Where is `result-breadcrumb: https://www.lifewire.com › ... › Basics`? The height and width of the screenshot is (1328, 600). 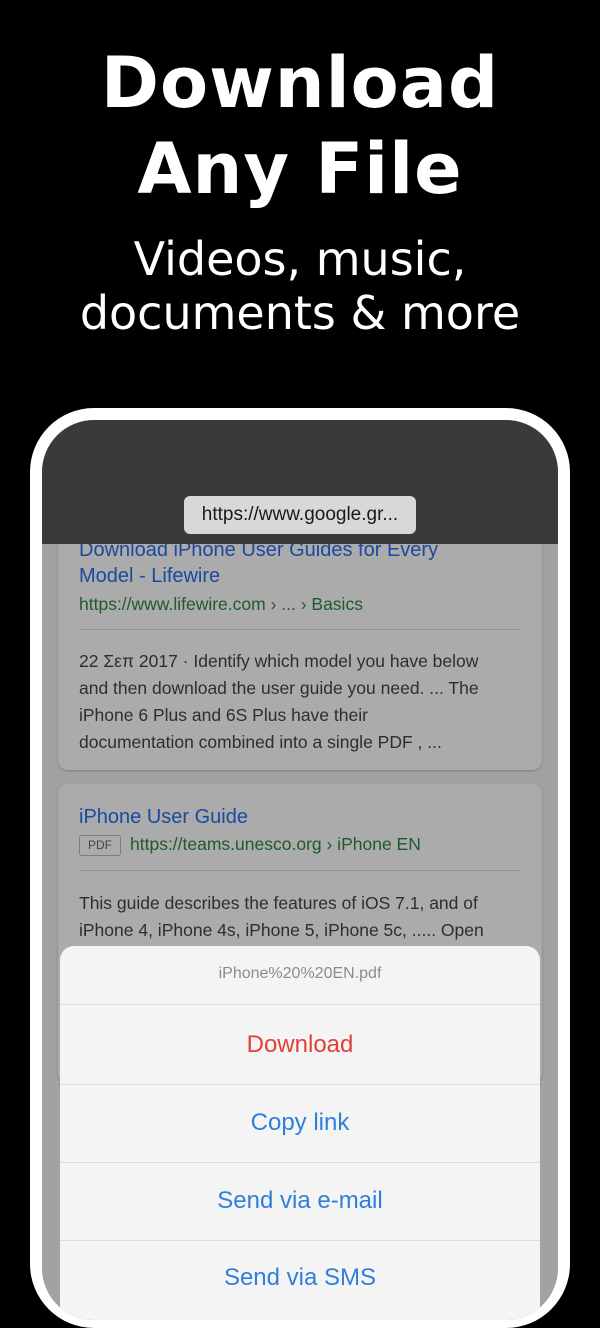
result-breadcrumb: https://www.lifewire.com › ... › Basics is located at coordinates (221, 604).